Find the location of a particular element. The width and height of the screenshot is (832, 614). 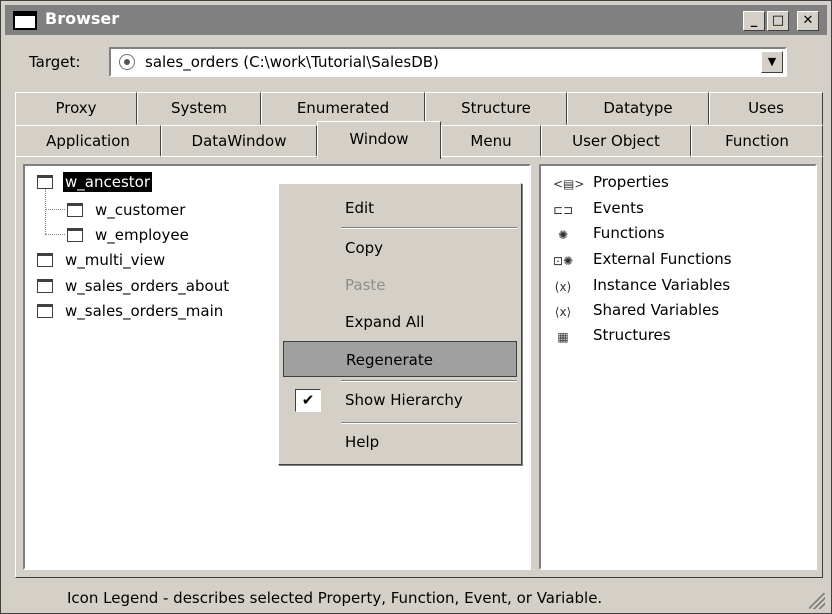

tab-function: Function is located at coordinates (757, 141).